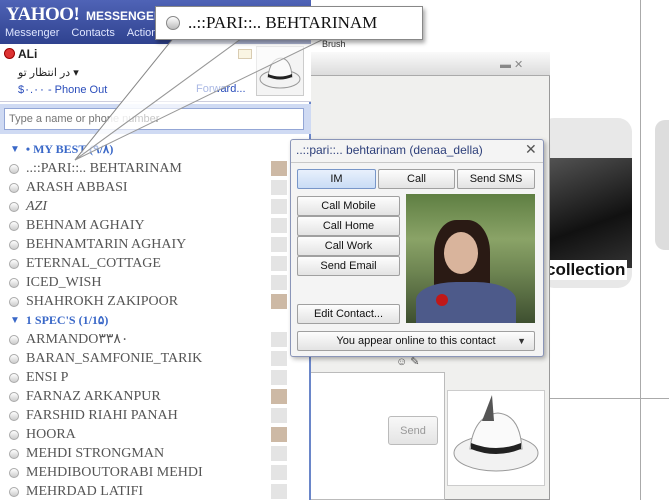  What do you see at coordinates (280, 71) in the screenshot?
I see `user-avatar` at bounding box center [280, 71].